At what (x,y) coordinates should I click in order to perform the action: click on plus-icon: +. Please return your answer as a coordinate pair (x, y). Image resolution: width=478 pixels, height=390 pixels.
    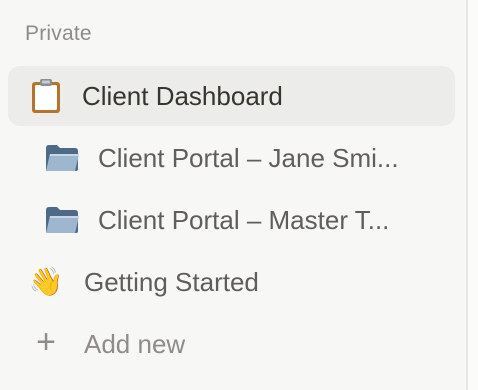
    Looking at the image, I should click on (46, 342).